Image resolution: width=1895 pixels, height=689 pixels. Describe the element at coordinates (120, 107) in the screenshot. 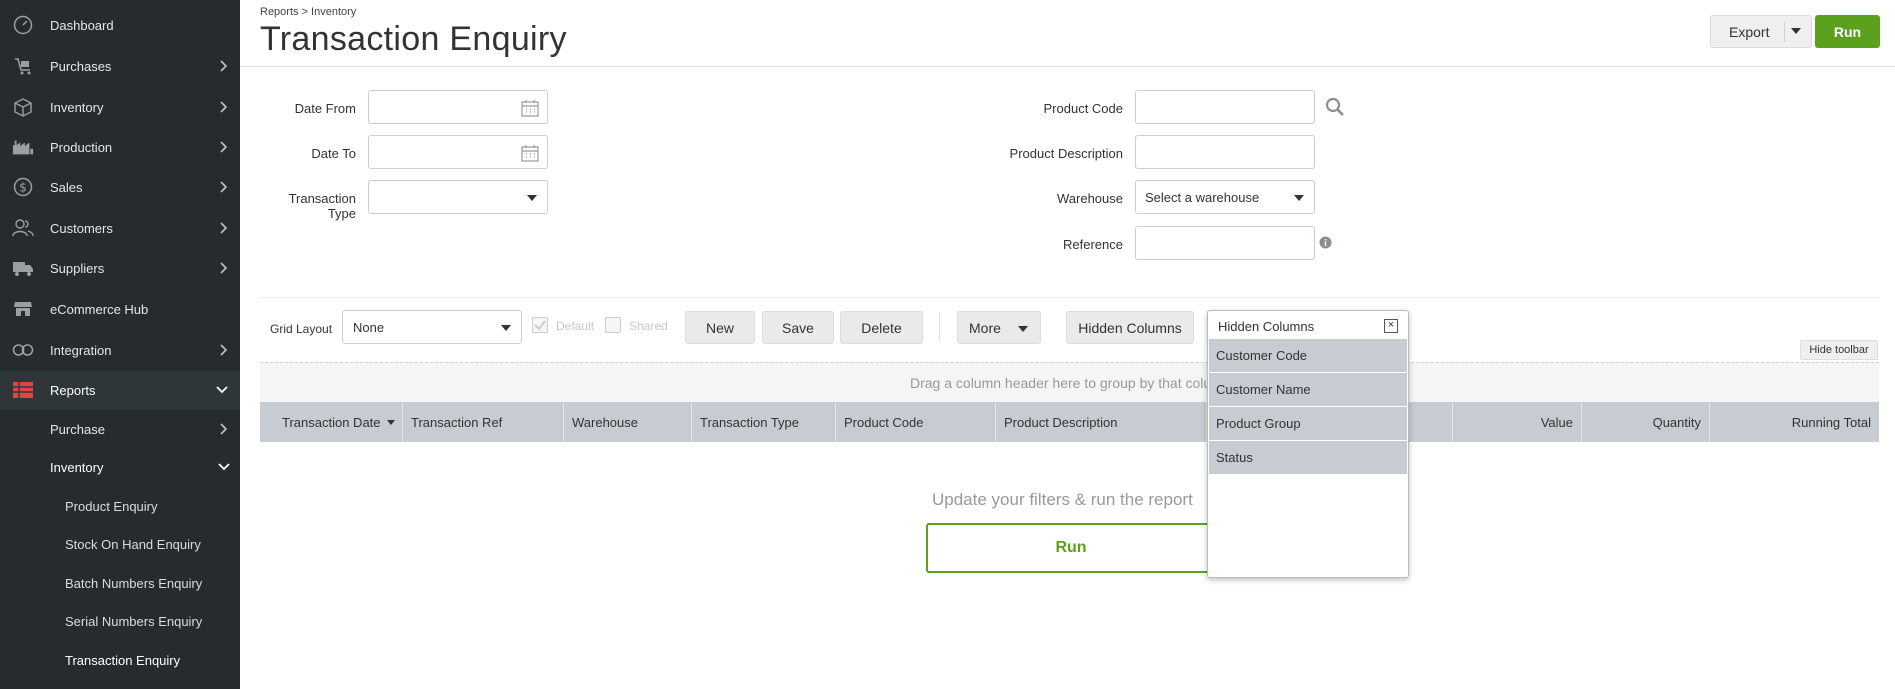

I see `sidebar-item-inventory: Inventory` at that location.